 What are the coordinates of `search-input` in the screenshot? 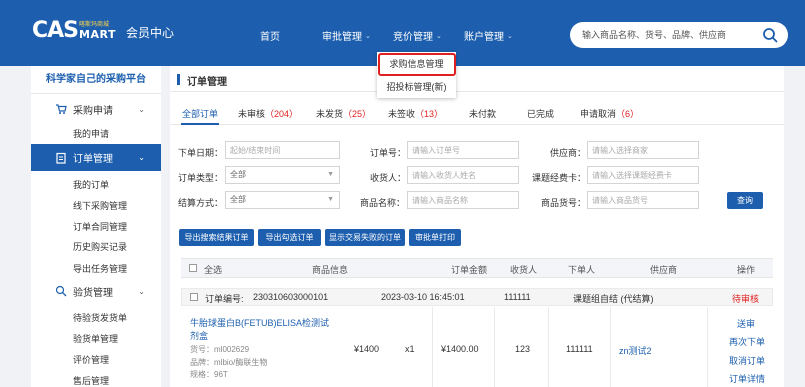 It's located at (672, 35).